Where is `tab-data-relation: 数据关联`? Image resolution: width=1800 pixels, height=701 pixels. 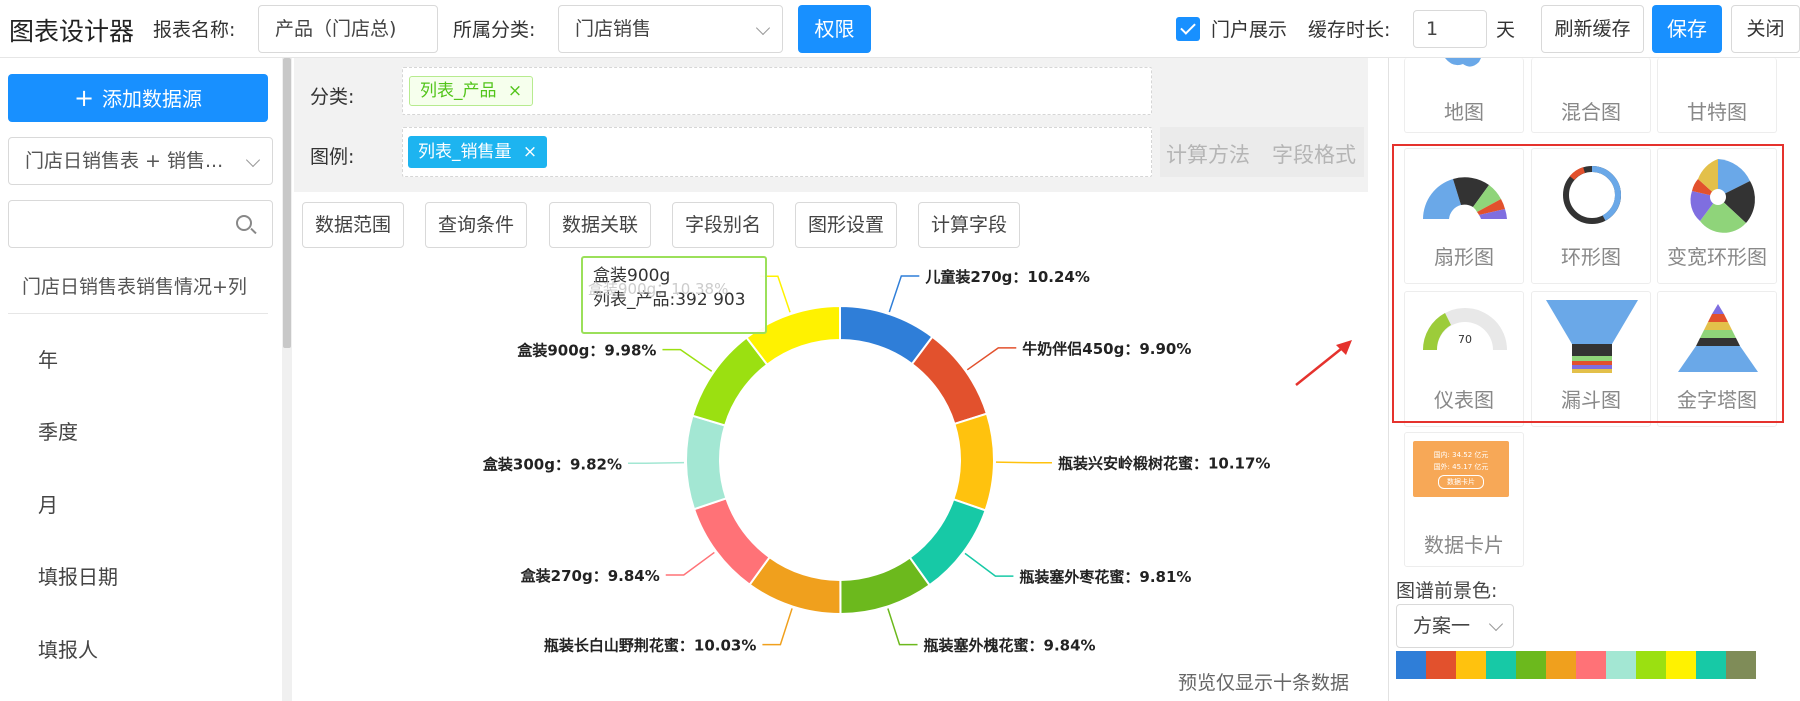 tab-data-relation: 数据关联 is located at coordinates (600, 225).